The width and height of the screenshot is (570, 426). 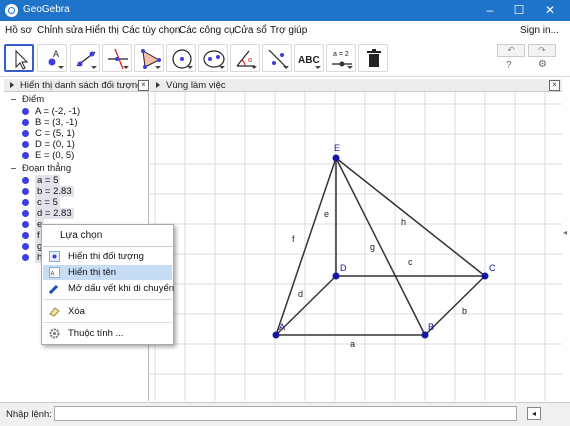 I want to click on menu-item-trace-on: Mở dấu vết khi di chuyển, so click(x=108, y=288).